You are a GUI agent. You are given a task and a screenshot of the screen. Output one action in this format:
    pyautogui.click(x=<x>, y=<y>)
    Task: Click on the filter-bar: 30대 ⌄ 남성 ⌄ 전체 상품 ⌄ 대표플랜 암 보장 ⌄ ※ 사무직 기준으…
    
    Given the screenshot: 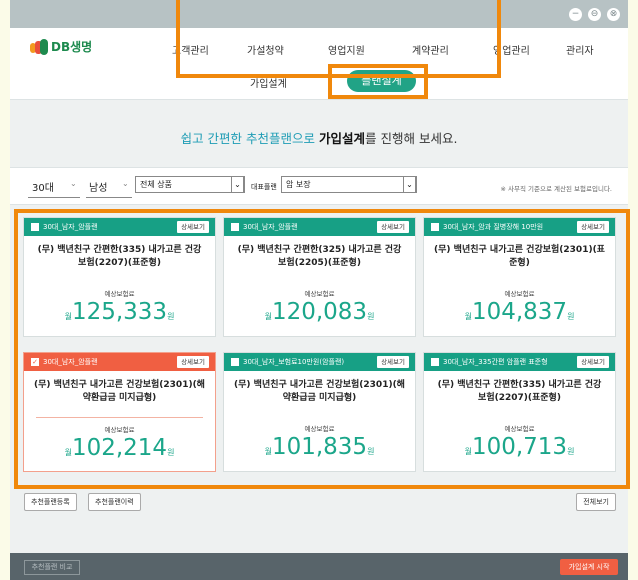 What is the action you would take?
    pyautogui.click(x=319, y=186)
    